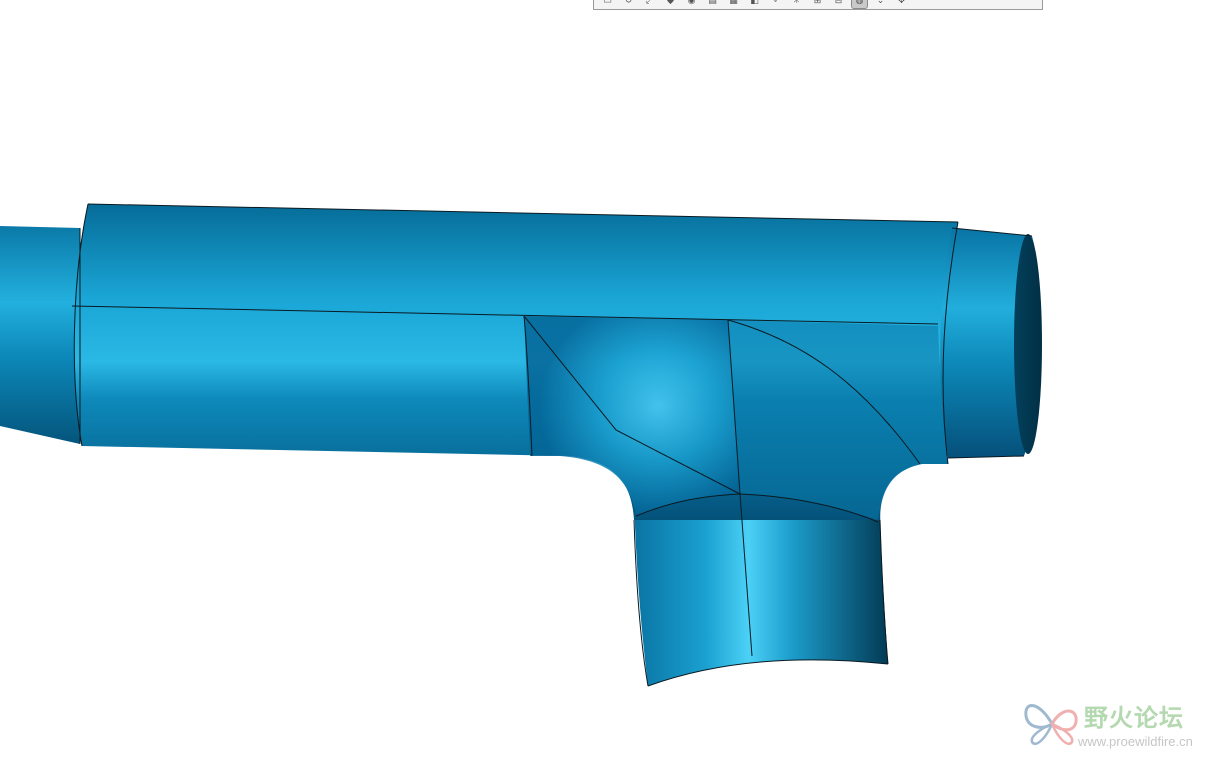  I want to click on forum-watermark: 野火论坛 www.proewildfire.cn, so click(1124, 724).